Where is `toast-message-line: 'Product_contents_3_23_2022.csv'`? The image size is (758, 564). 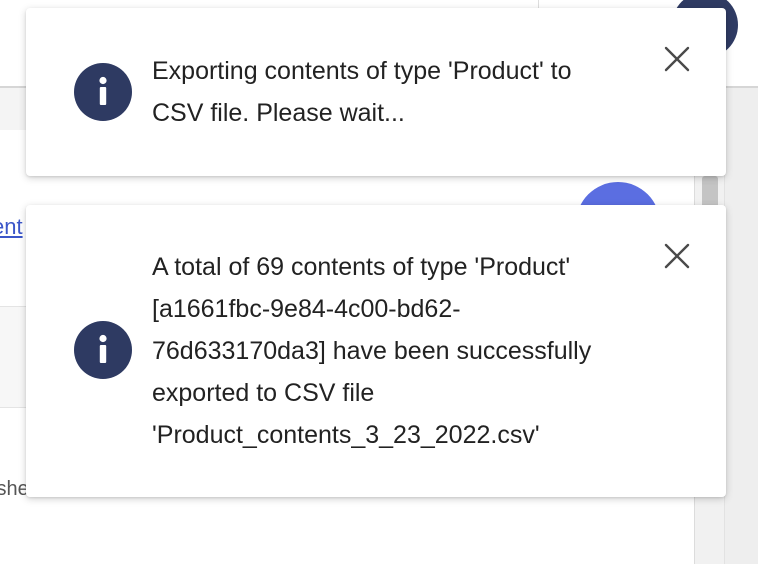
toast-message-line: 'Product_contents_3_23_2022.csv' is located at coordinates (346, 435).